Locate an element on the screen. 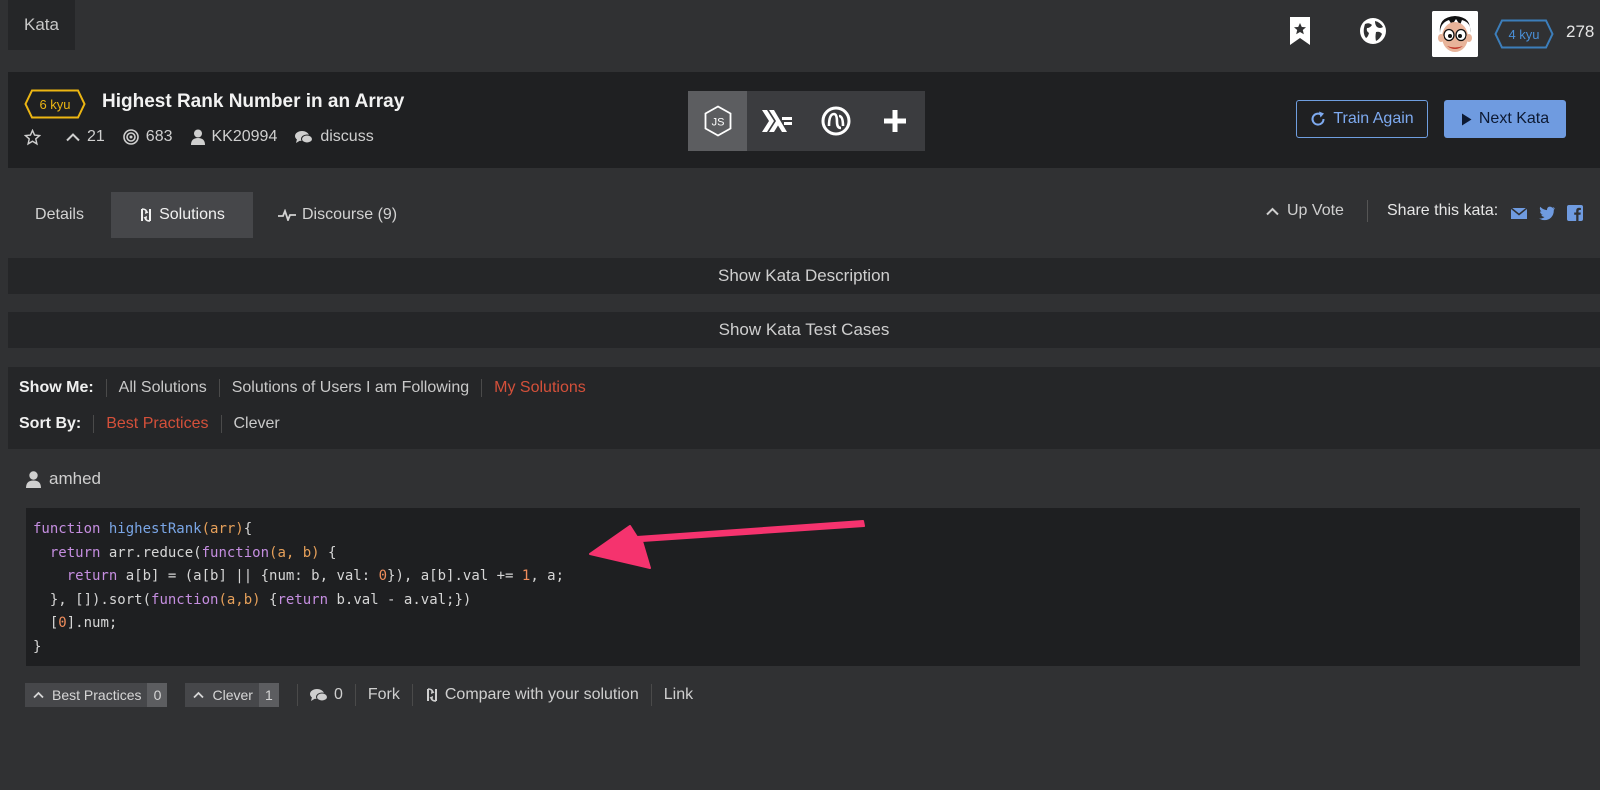 The width and height of the screenshot is (1600, 790). tab-solutions: Solutions is located at coordinates (182, 215).